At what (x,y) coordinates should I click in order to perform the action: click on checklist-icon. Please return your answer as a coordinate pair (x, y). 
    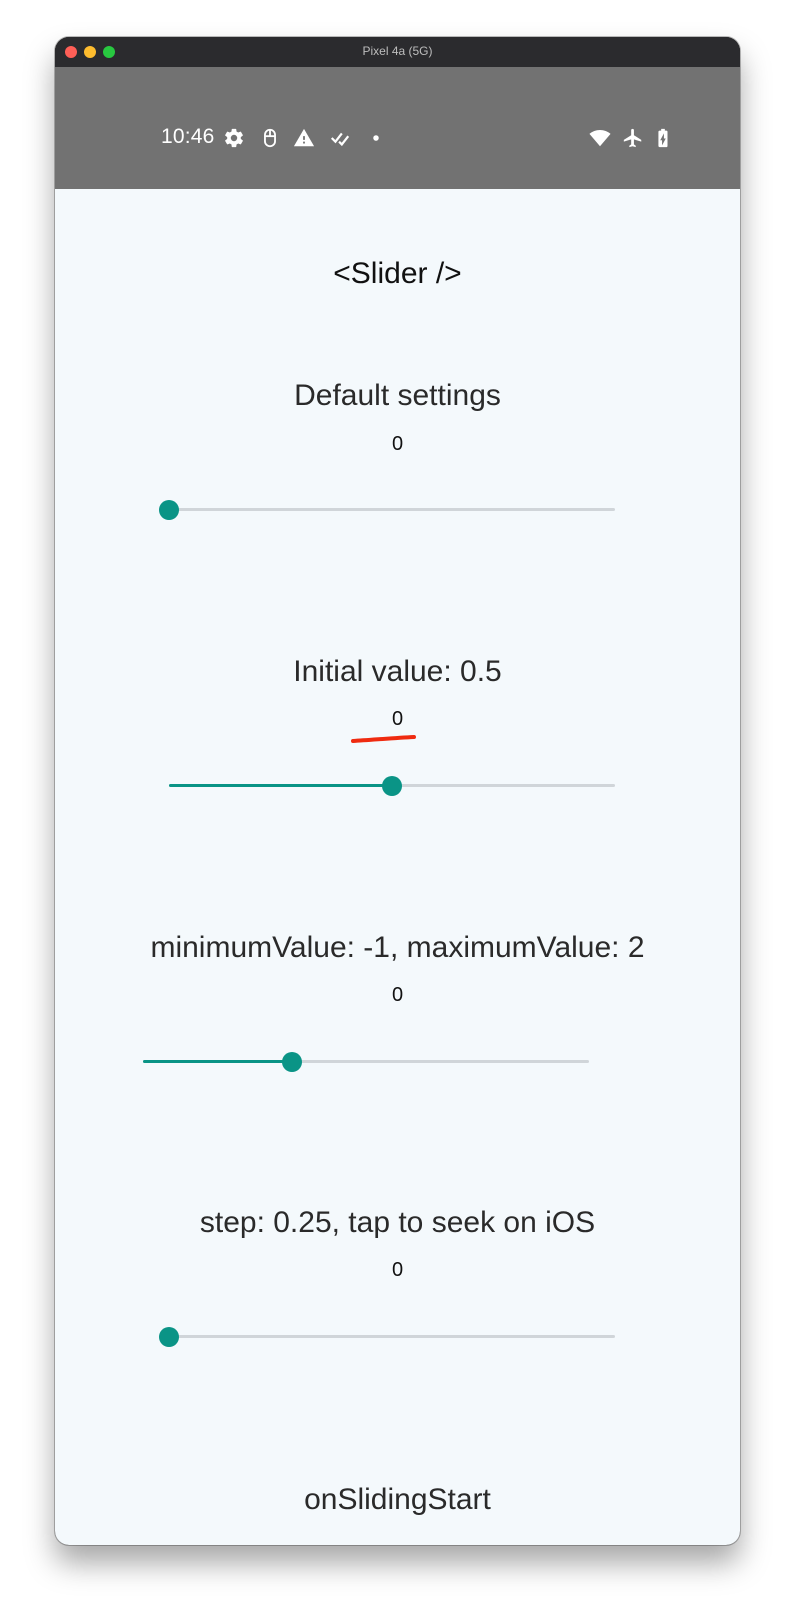
    Looking at the image, I should click on (340, 138).